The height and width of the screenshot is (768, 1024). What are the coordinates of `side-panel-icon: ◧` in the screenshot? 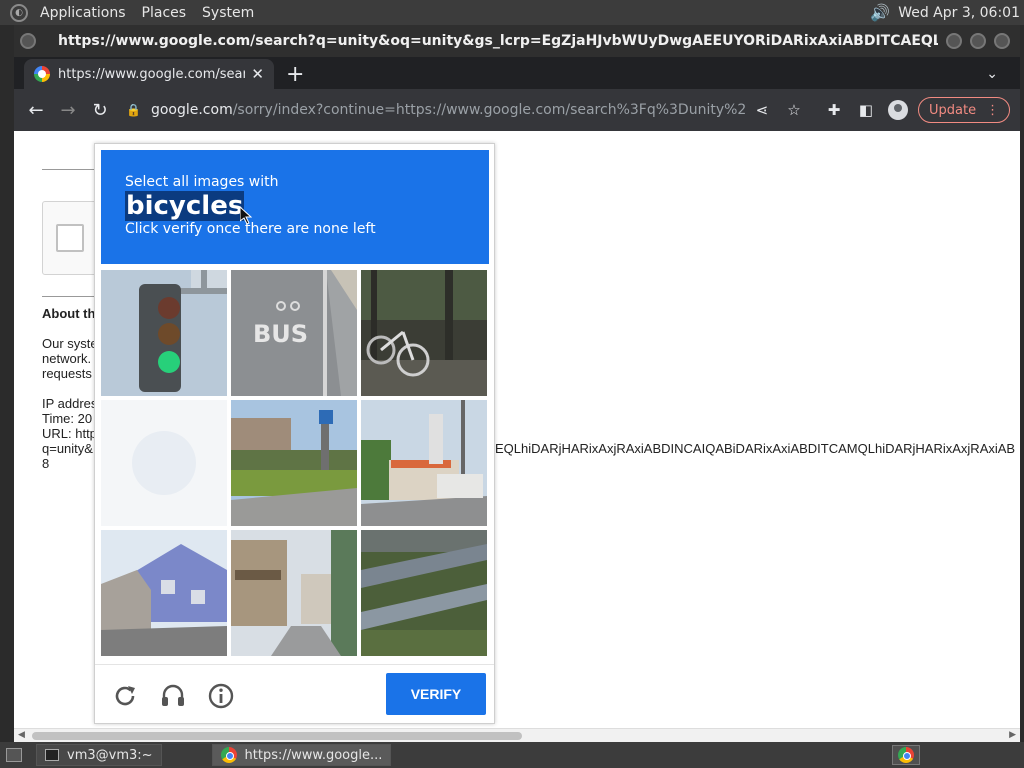 It's located at (866, 110).